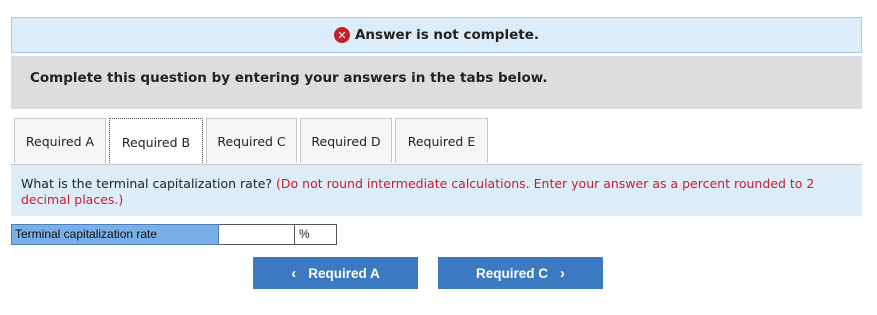 The image size is (877, 315). Describe the element at coordinates (341, 35) in the screenshot. I see `error-x-icon: ✕` at that location.